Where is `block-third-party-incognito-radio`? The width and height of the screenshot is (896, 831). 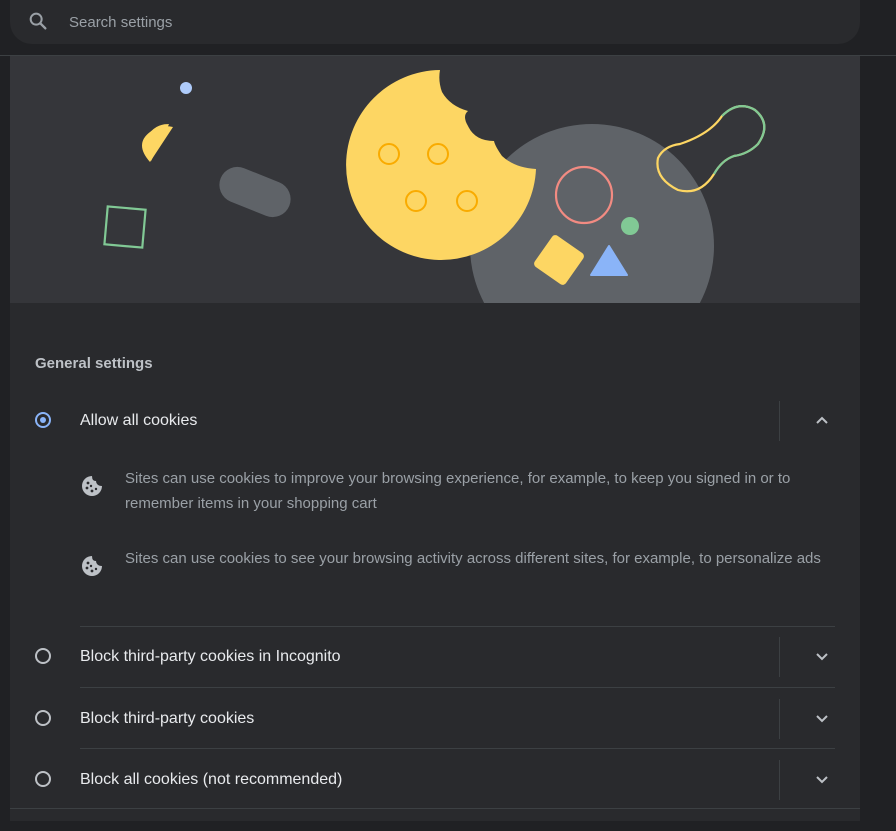
block-third-party-incognito-radio is located at coordinates (43, 656).